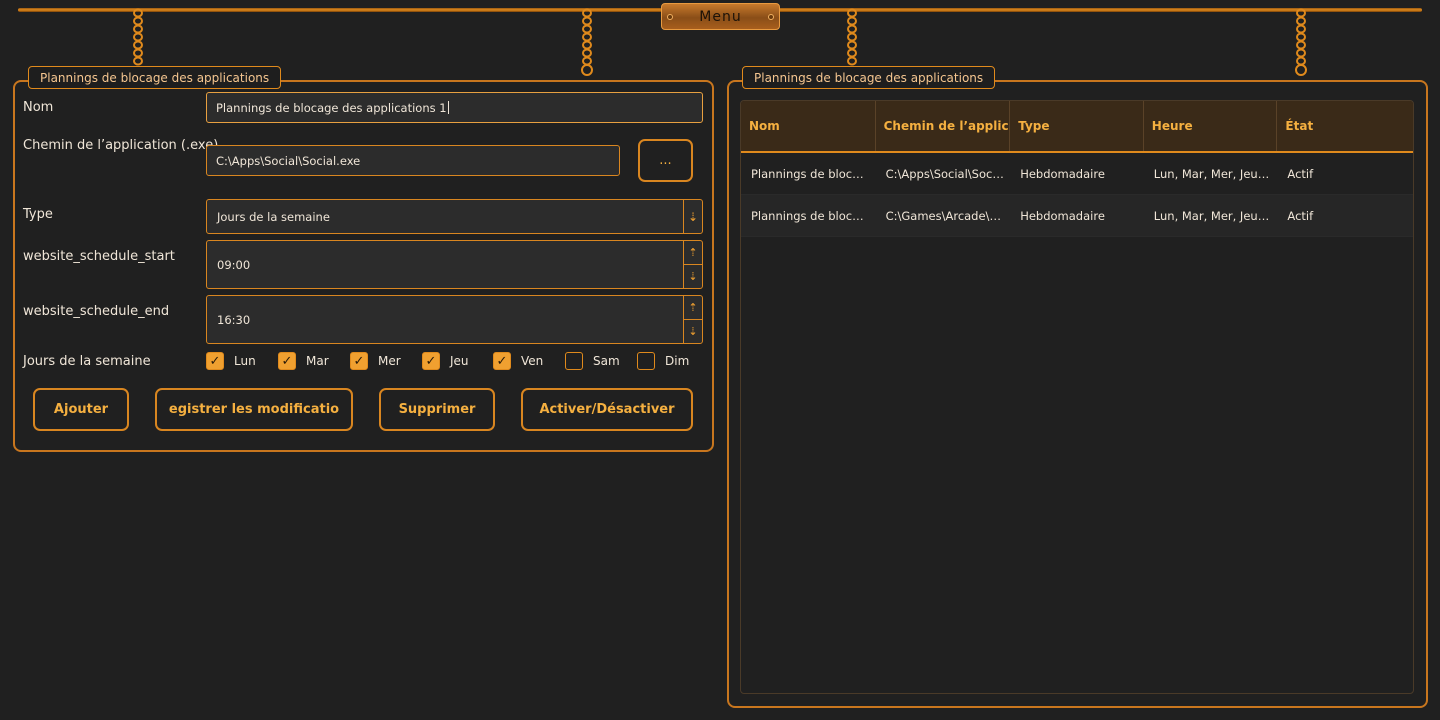  Describe the element at coordinates (445, 361) in the screenshot. I see `day-checkbox-jeu: ✓ Jeu` at that location.